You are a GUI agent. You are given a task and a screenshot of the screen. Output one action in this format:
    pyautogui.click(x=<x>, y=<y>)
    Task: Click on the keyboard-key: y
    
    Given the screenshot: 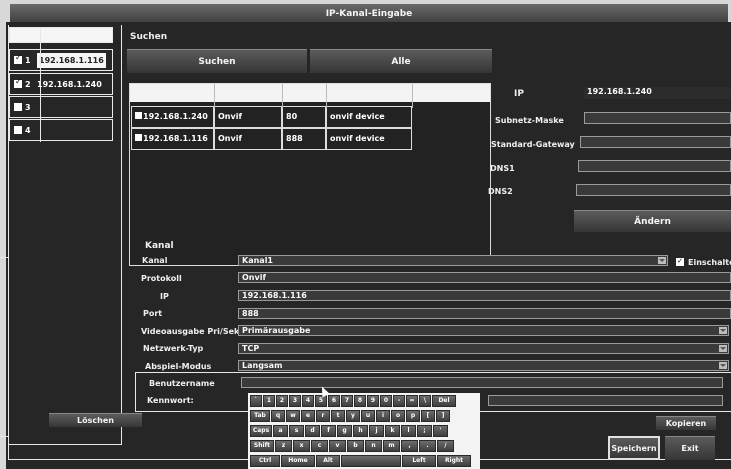 What is the action you would take?
    pyautogui.click(x=353, y=416)
    